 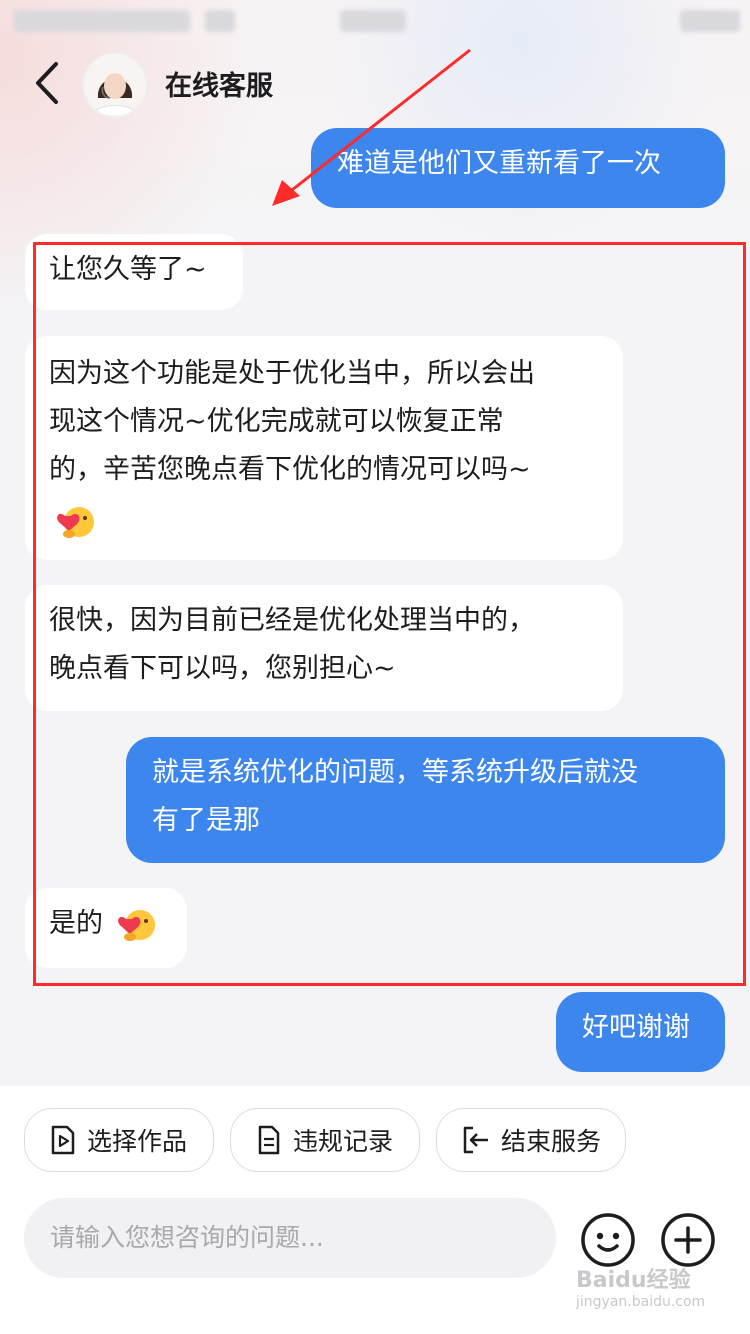 I want to click on message-bubble-agent: 是的, so click(x=106, y=928).